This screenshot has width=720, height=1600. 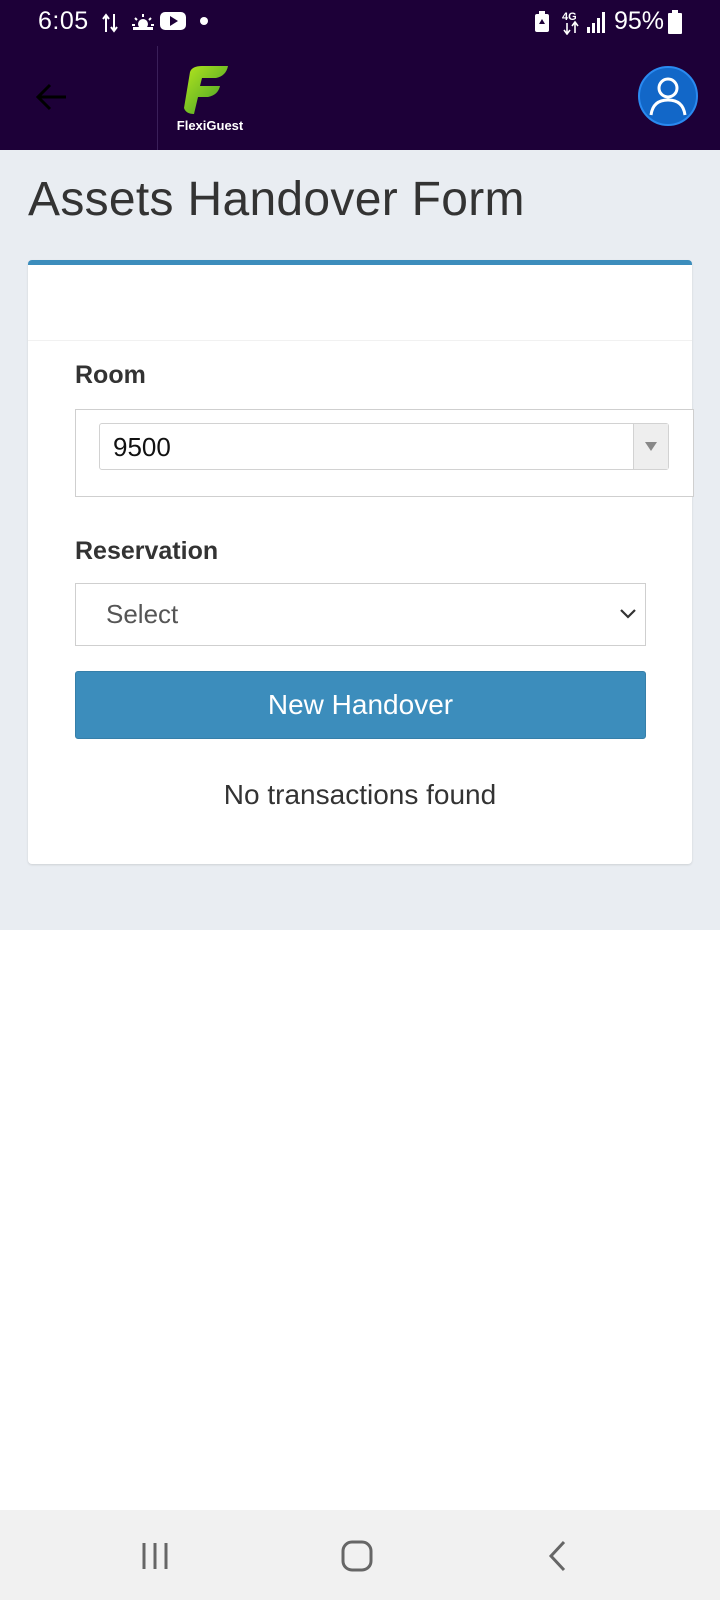 I want to click on home-button, so click(x=357, y=1556).